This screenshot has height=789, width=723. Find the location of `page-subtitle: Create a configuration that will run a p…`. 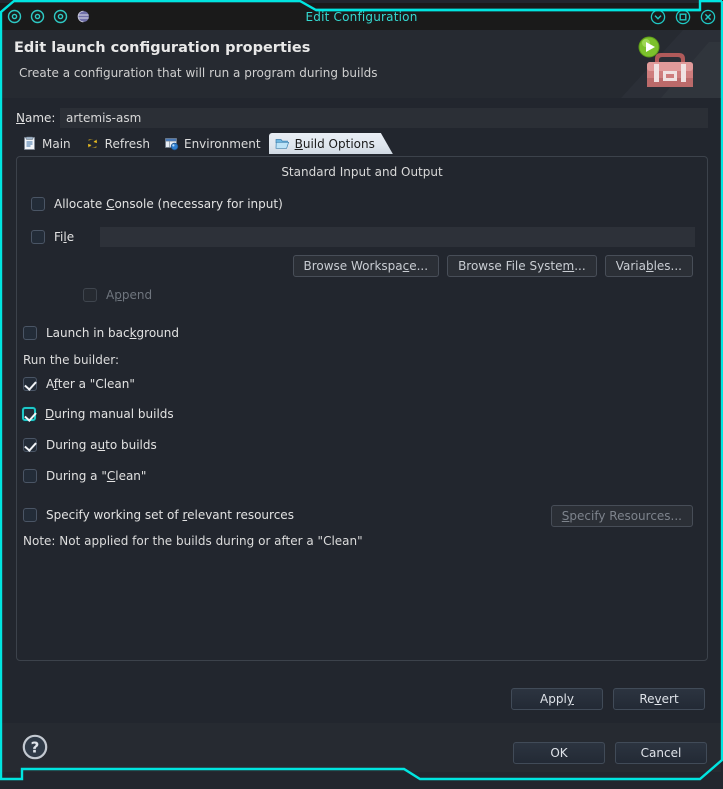

page-subtitle: Create a configuration that will run a p… is located at coordinates (198, 73).